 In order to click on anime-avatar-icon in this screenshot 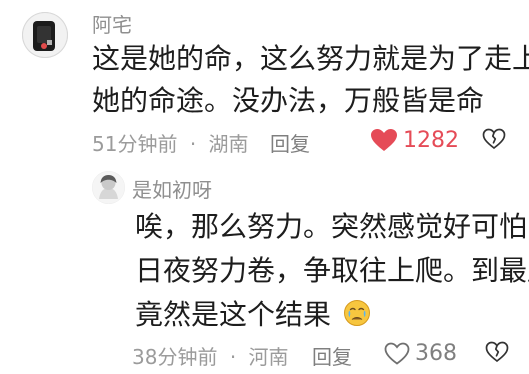, I will do `click(108, 187)`.